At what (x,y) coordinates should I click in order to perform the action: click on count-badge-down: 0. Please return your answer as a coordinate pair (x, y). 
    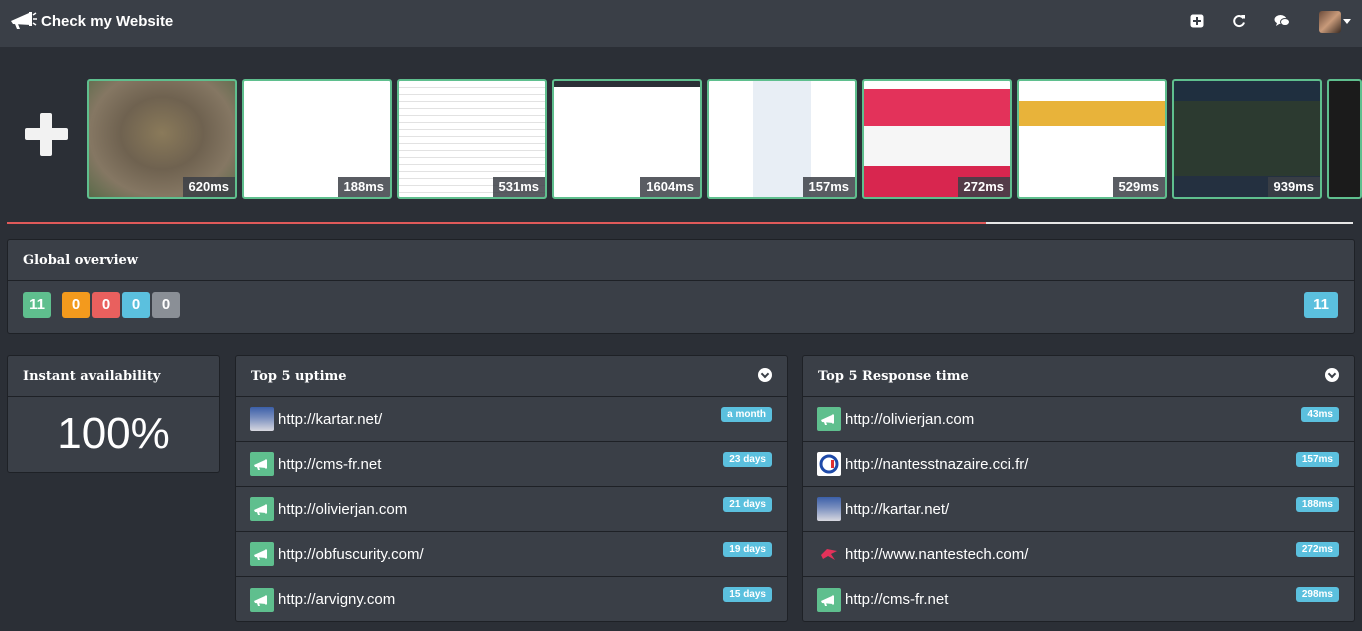
    Looking at the image, I should click on (106, 305).